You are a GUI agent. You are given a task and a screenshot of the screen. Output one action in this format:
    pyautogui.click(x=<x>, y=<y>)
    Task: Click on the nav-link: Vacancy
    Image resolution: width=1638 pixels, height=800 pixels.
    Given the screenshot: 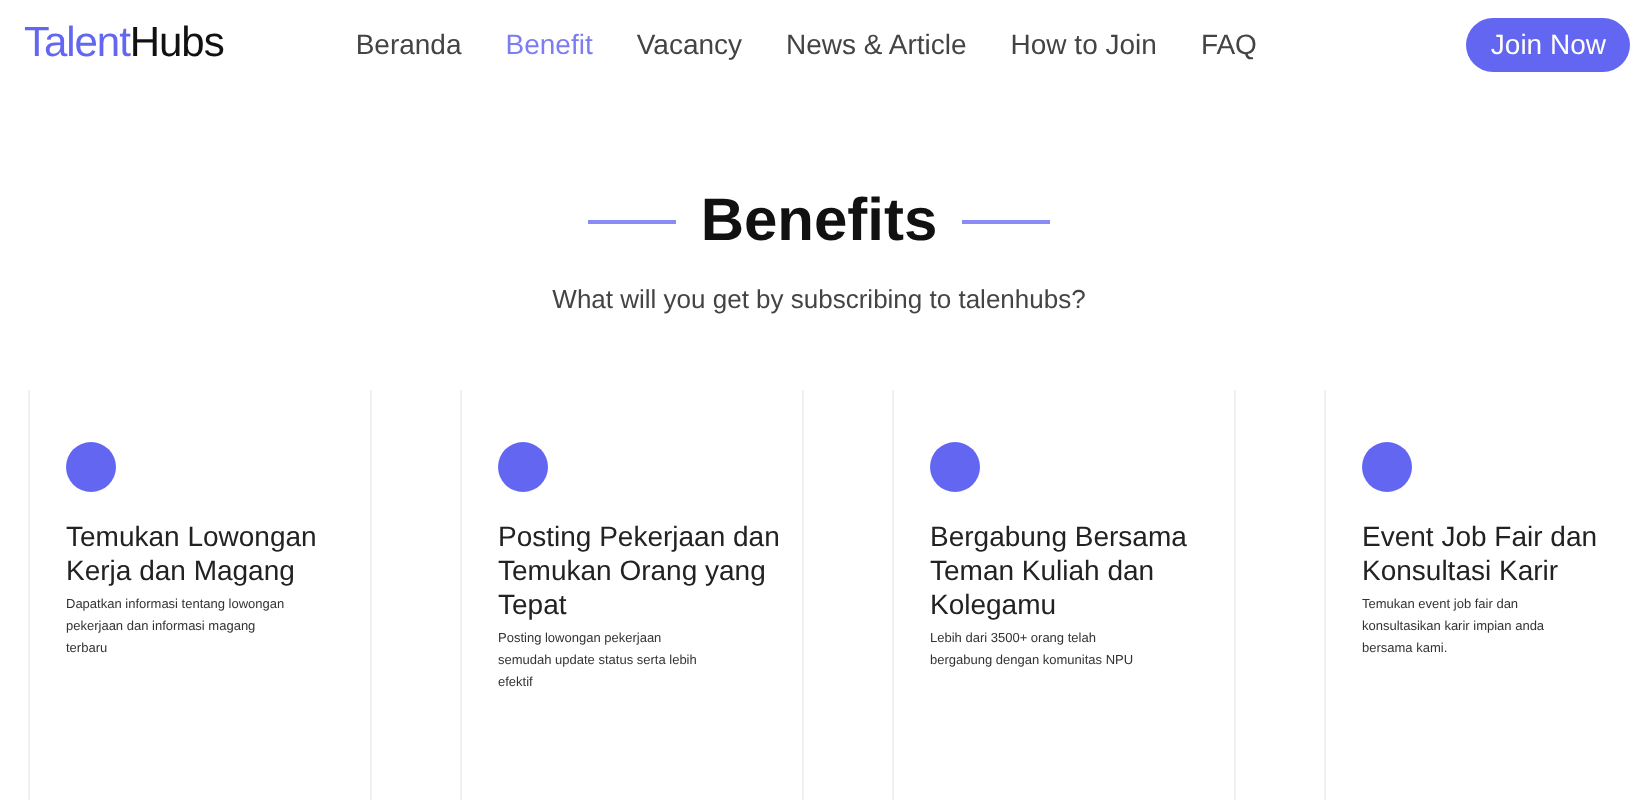 What is the action you would take?
    pyautogui.click(x=689, y=44)
    